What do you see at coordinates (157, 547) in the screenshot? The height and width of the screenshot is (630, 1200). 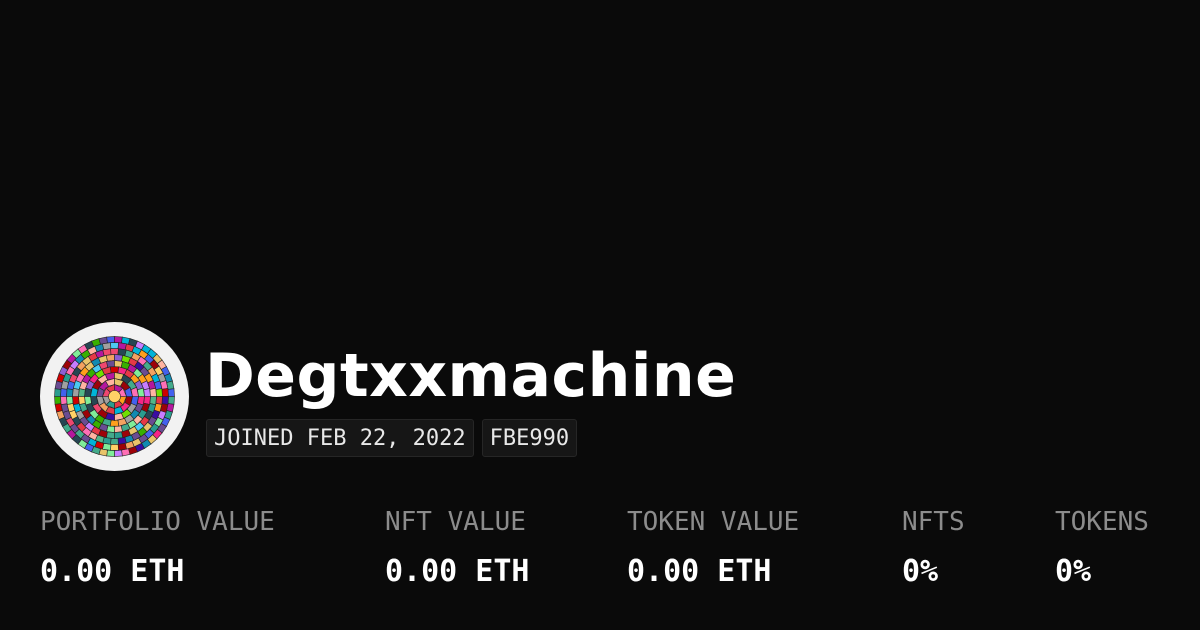 I see `stat-portfolio-value: PORTFOLIO VALUE 0.00 ETH` at bounding box center [157, 547].